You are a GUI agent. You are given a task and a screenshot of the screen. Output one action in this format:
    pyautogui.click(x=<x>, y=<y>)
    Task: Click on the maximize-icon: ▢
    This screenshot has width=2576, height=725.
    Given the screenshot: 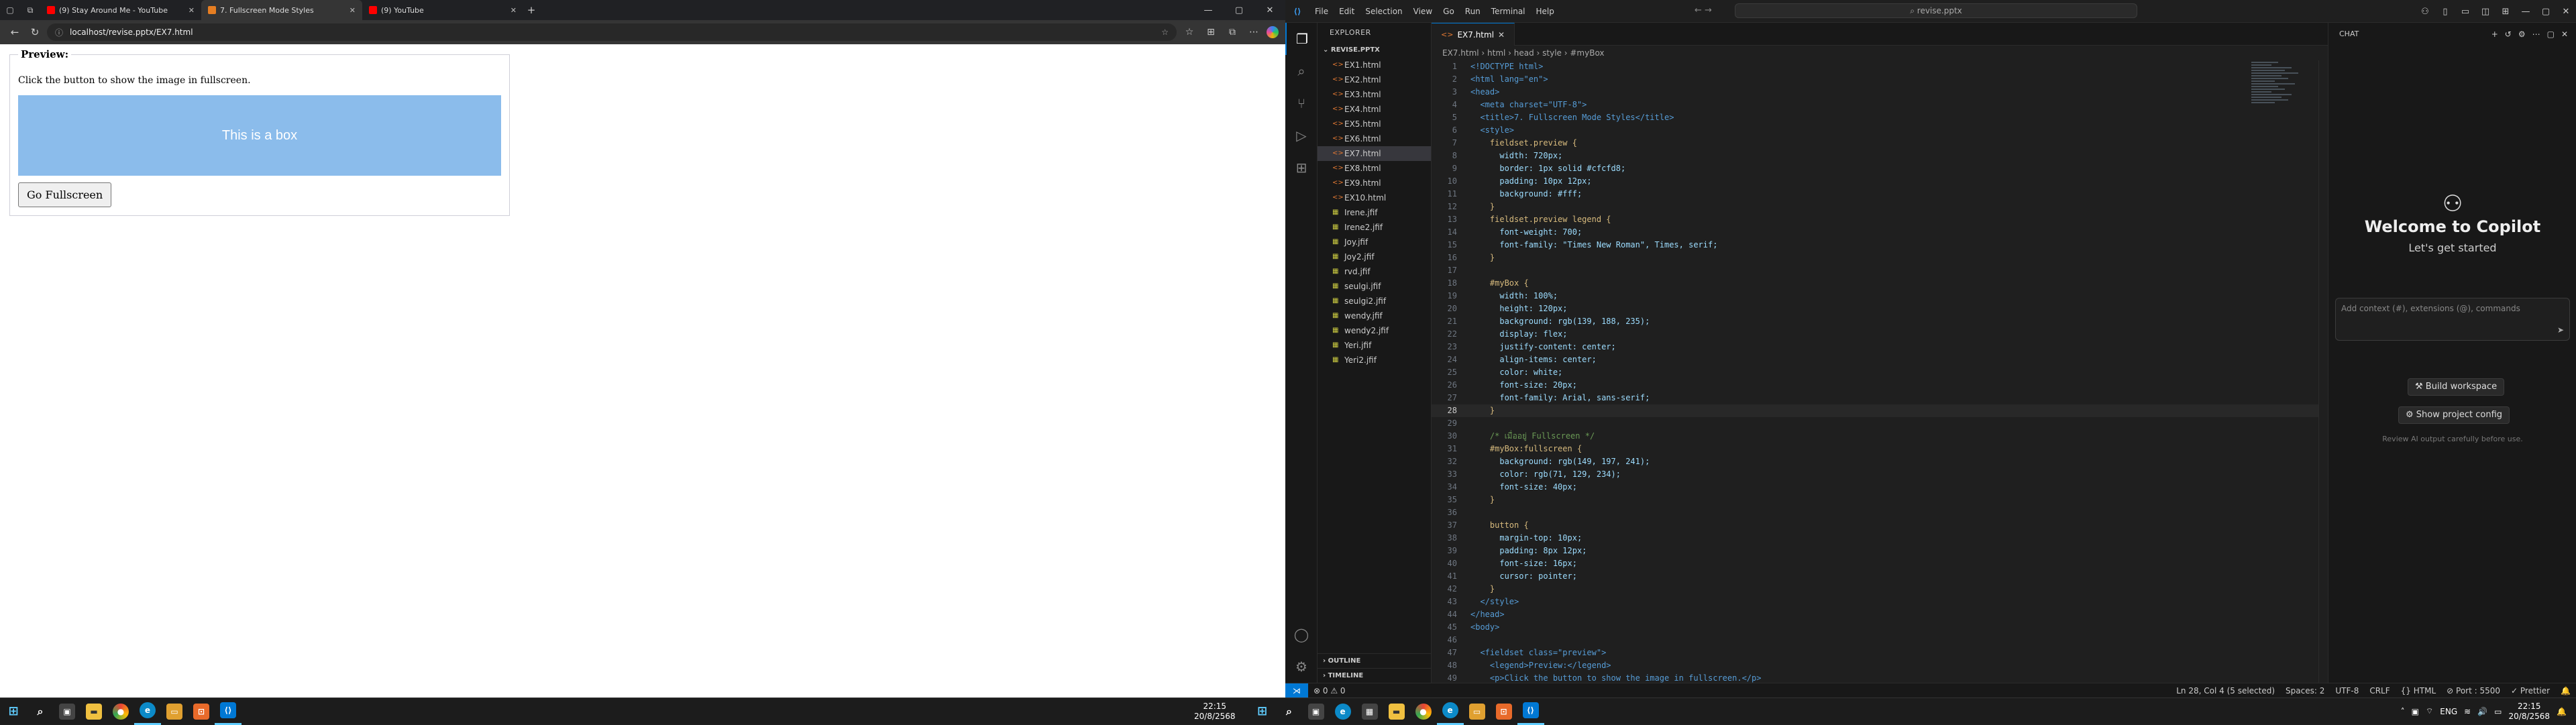 What is the action you would take?
    pyautogui.click(x=1239, y=10)
    